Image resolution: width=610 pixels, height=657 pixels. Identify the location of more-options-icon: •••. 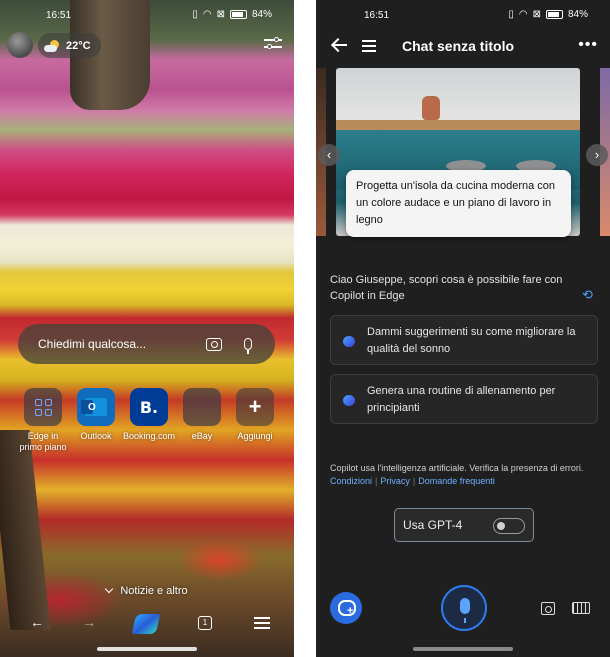
(588, 45).